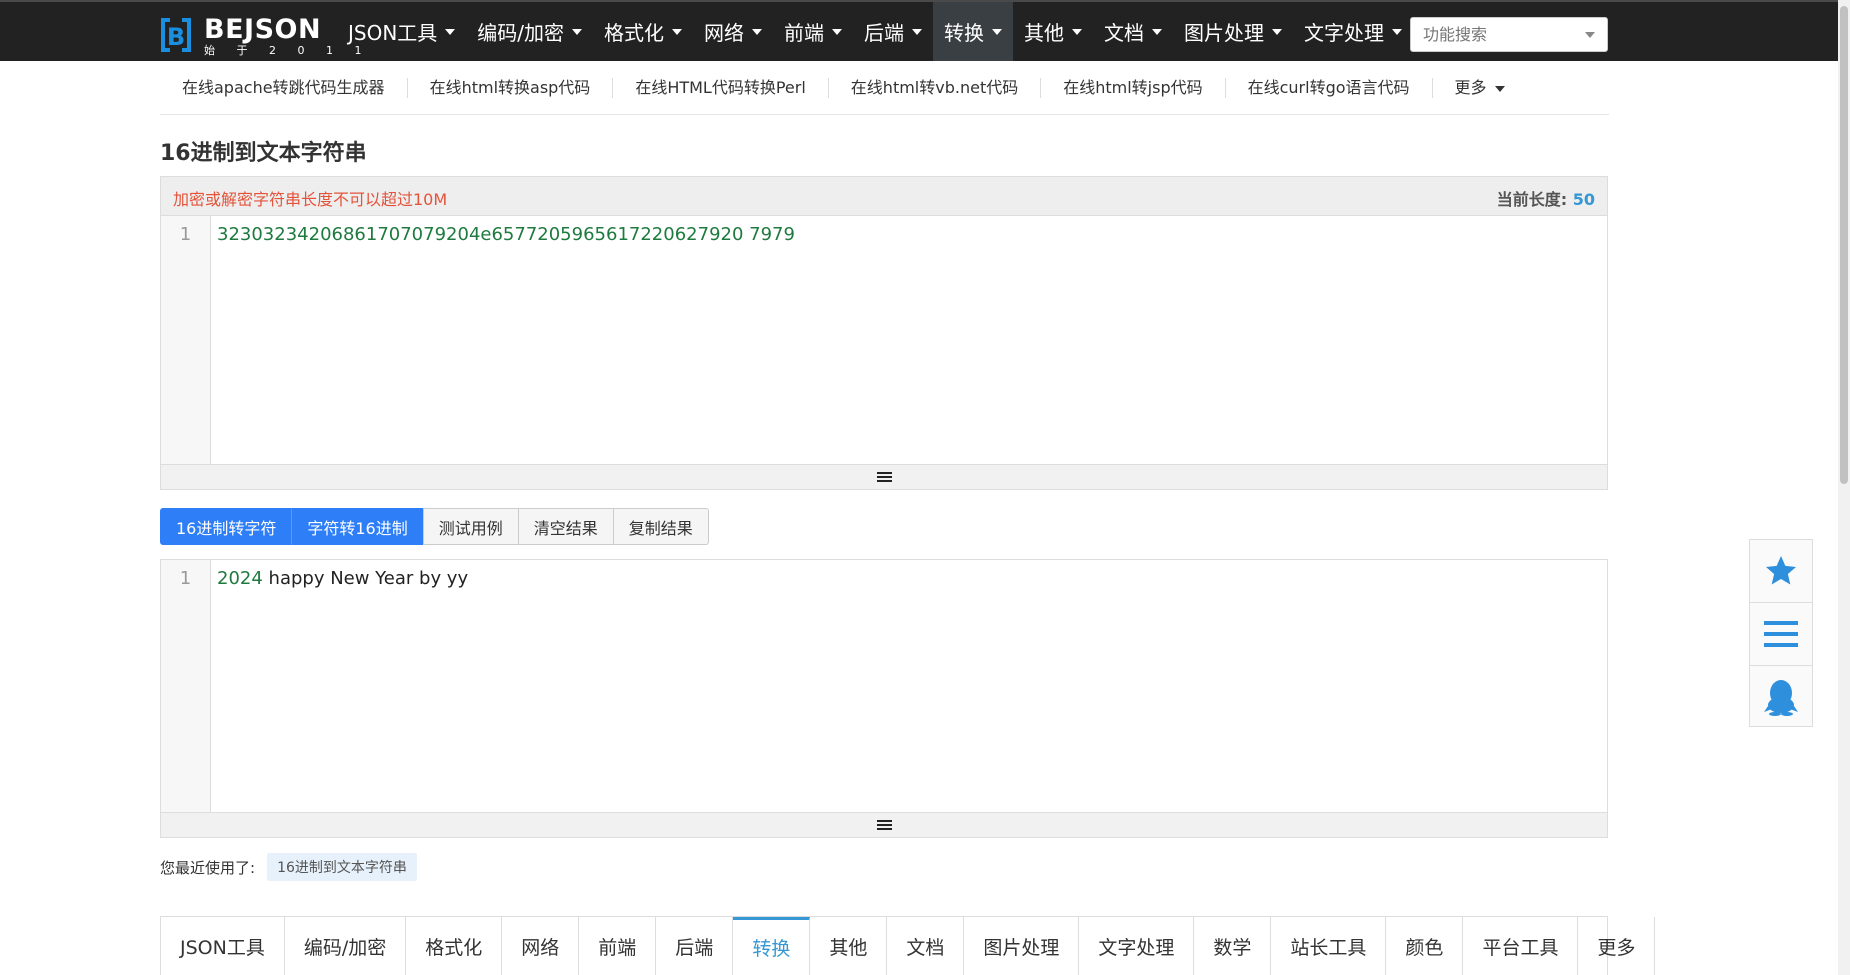 This screenshot has height=975, width=1850. What do you see at coordinates (935, 88) in the screenshot?
I see `subnav-link: 在线html转vb.net代码` at bounding box center [935, 88].